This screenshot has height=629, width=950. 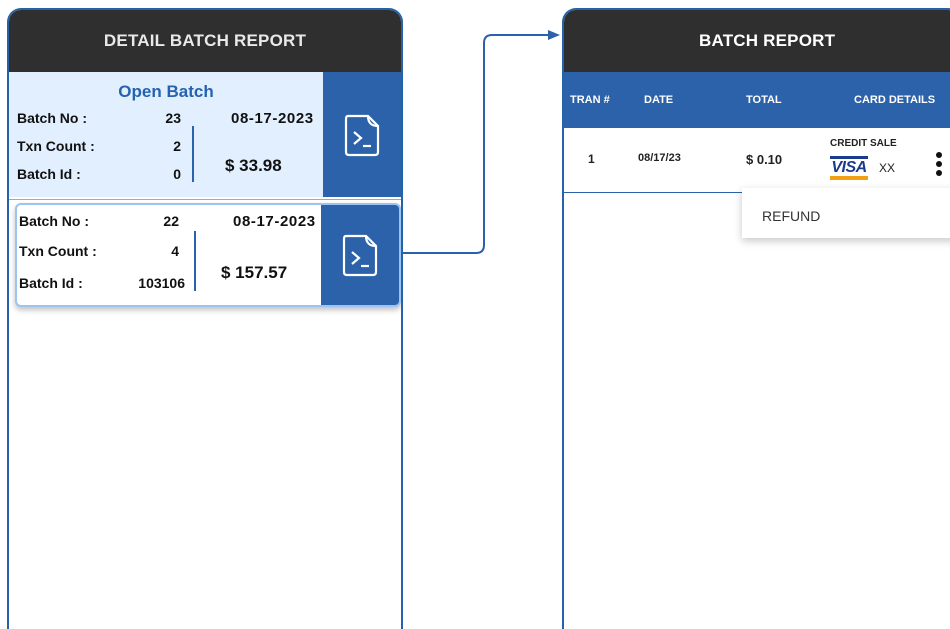 I want to click on table-header: TRAN # DATE TOTAL CARD DETAILS, so click(x=757, y=100).